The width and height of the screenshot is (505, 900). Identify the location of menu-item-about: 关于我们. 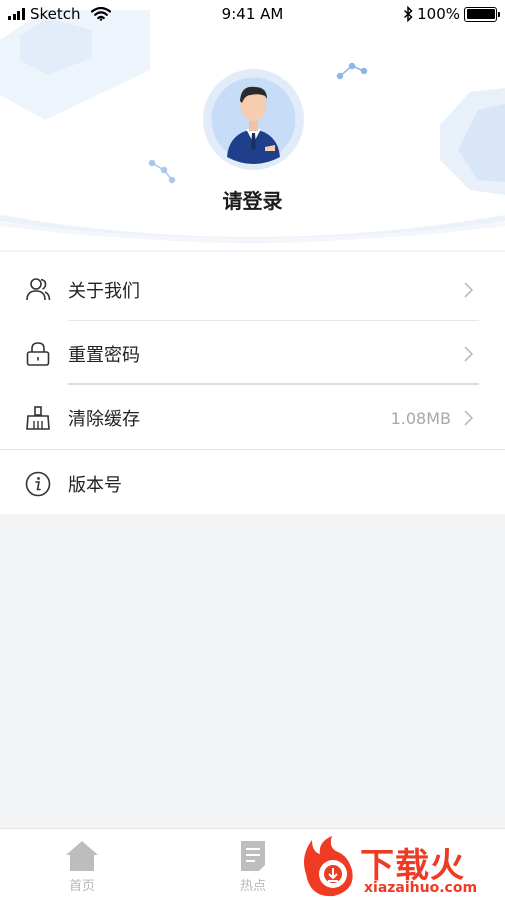
(252, 290).